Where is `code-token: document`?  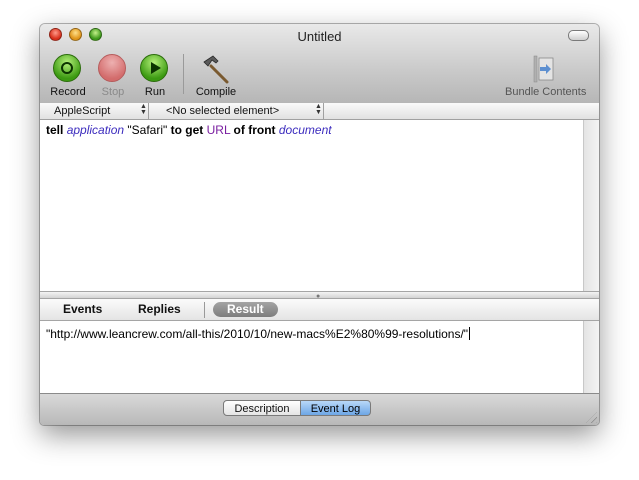
code-token: document is located at coordinates (305, 130).